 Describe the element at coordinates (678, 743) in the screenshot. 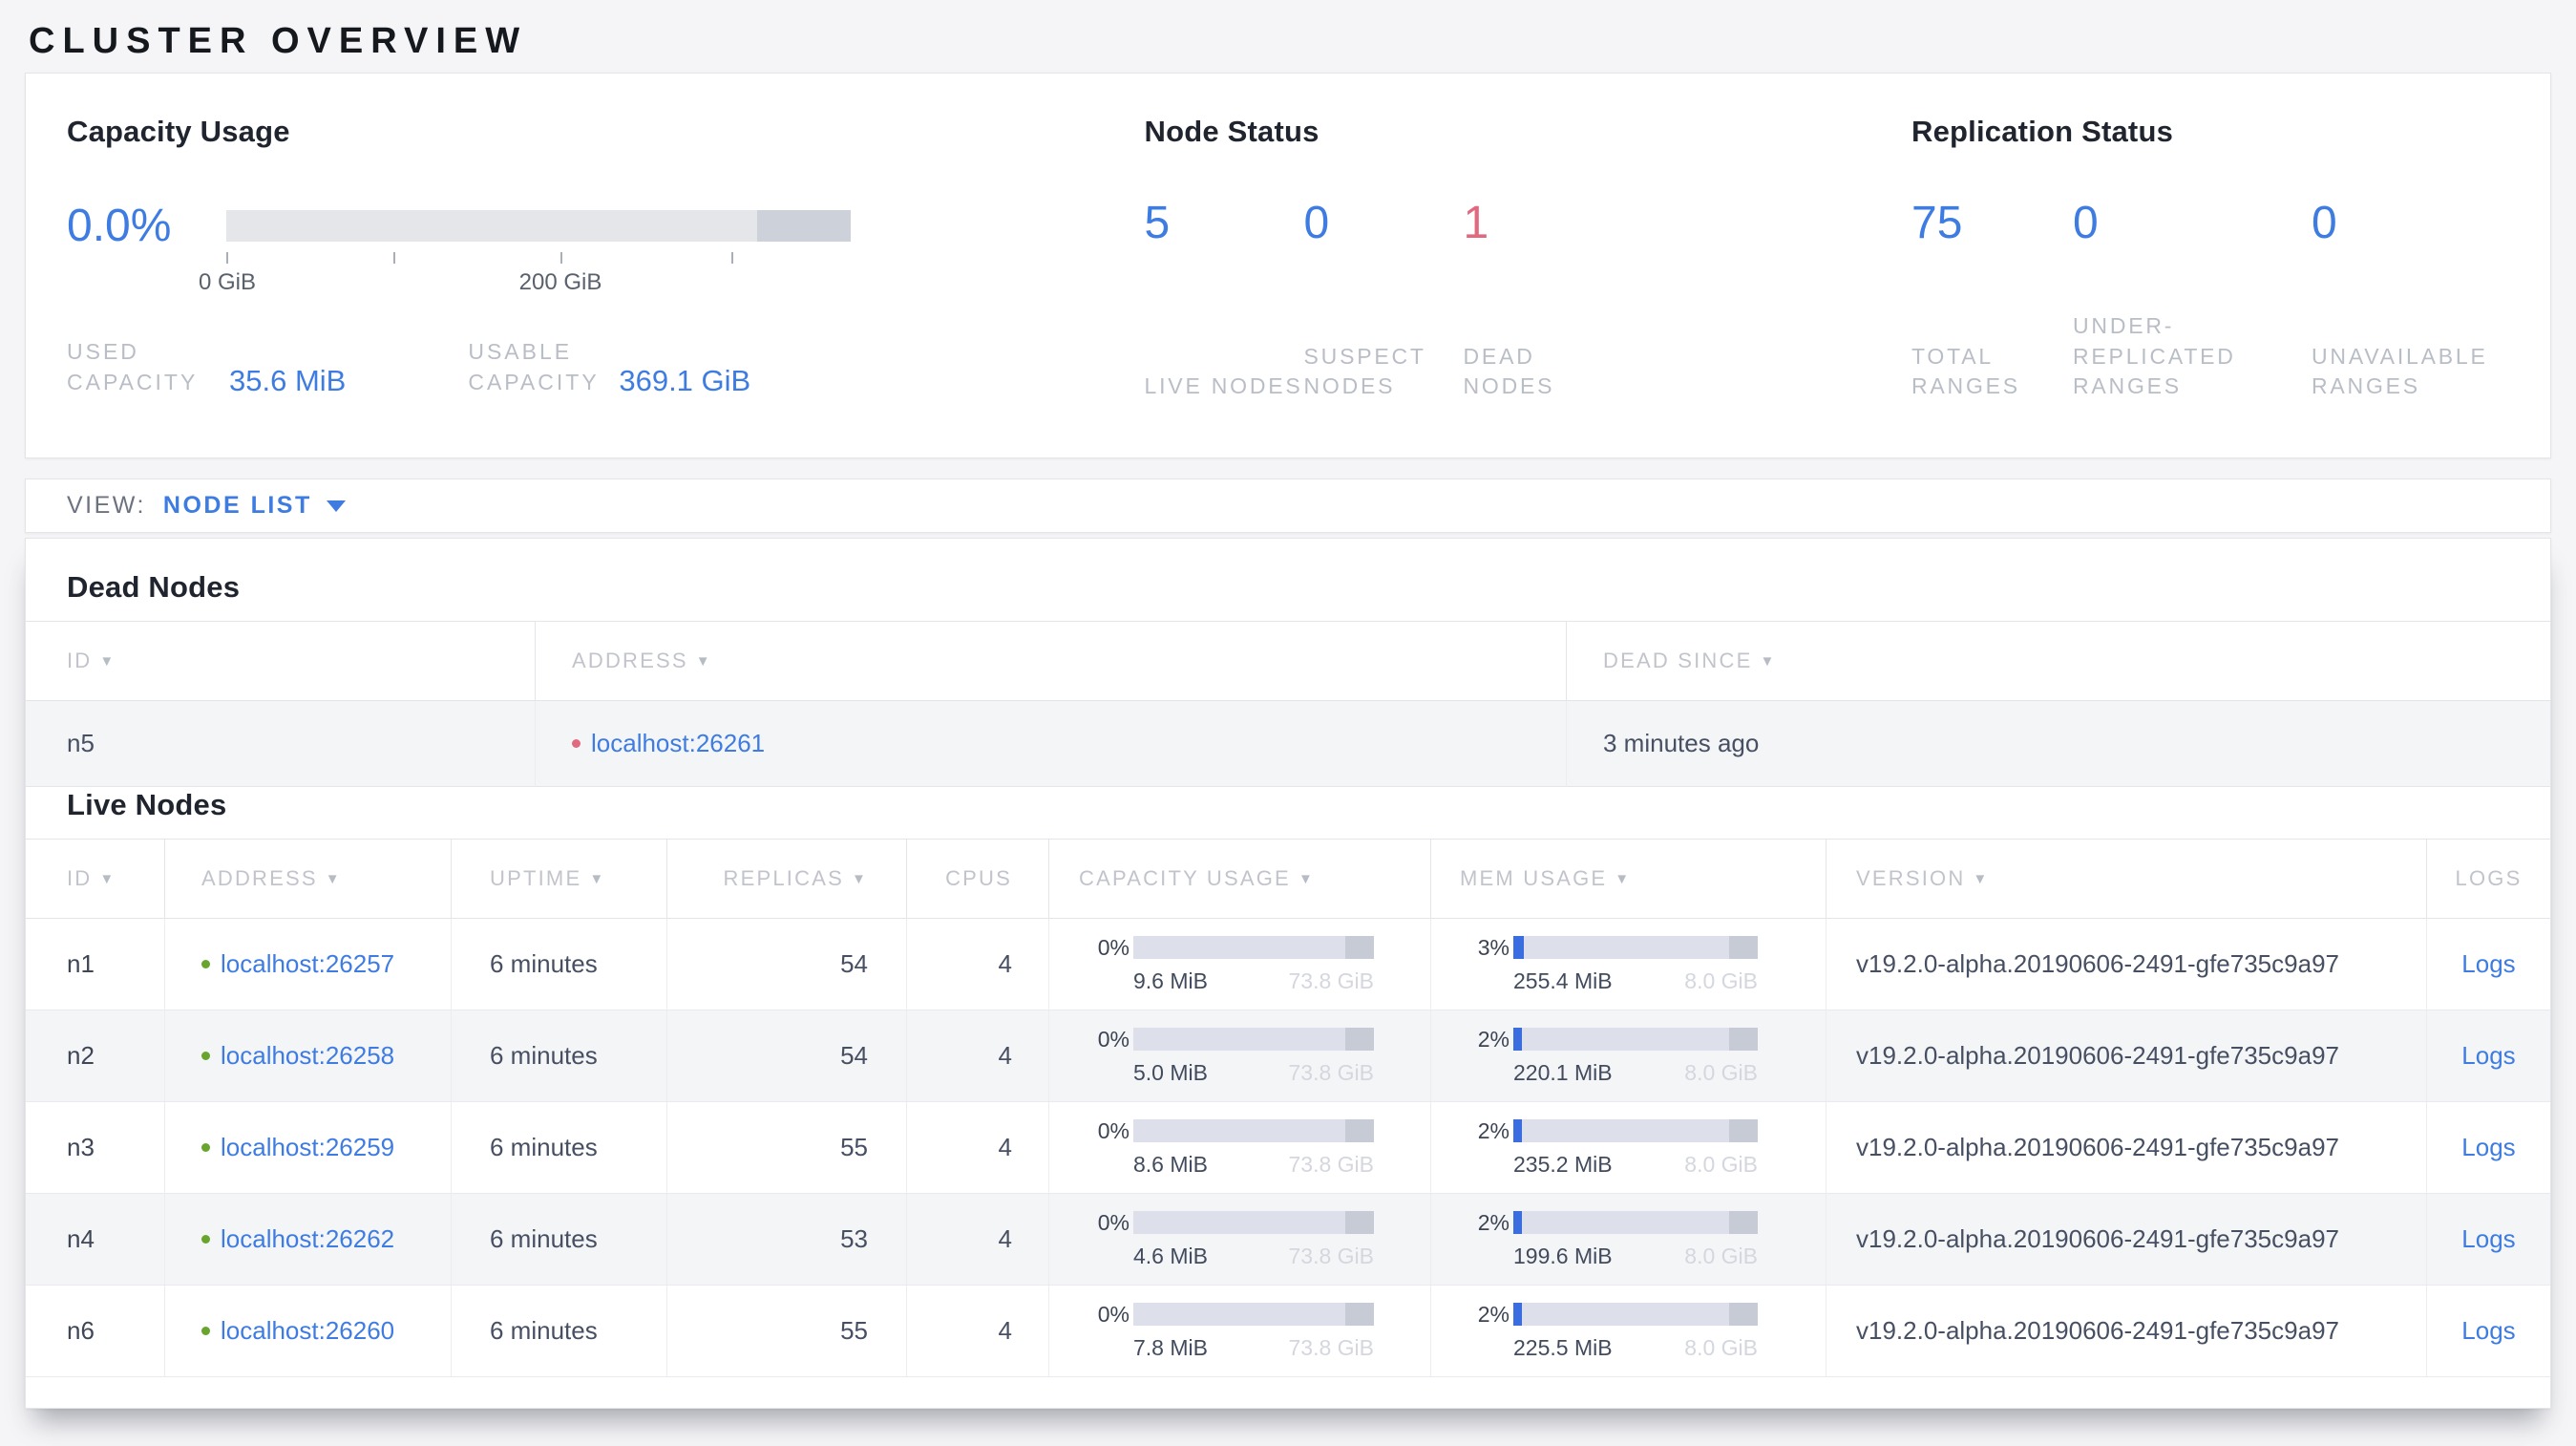

I see `dead-node-address-link: localhost:26261` at that location.